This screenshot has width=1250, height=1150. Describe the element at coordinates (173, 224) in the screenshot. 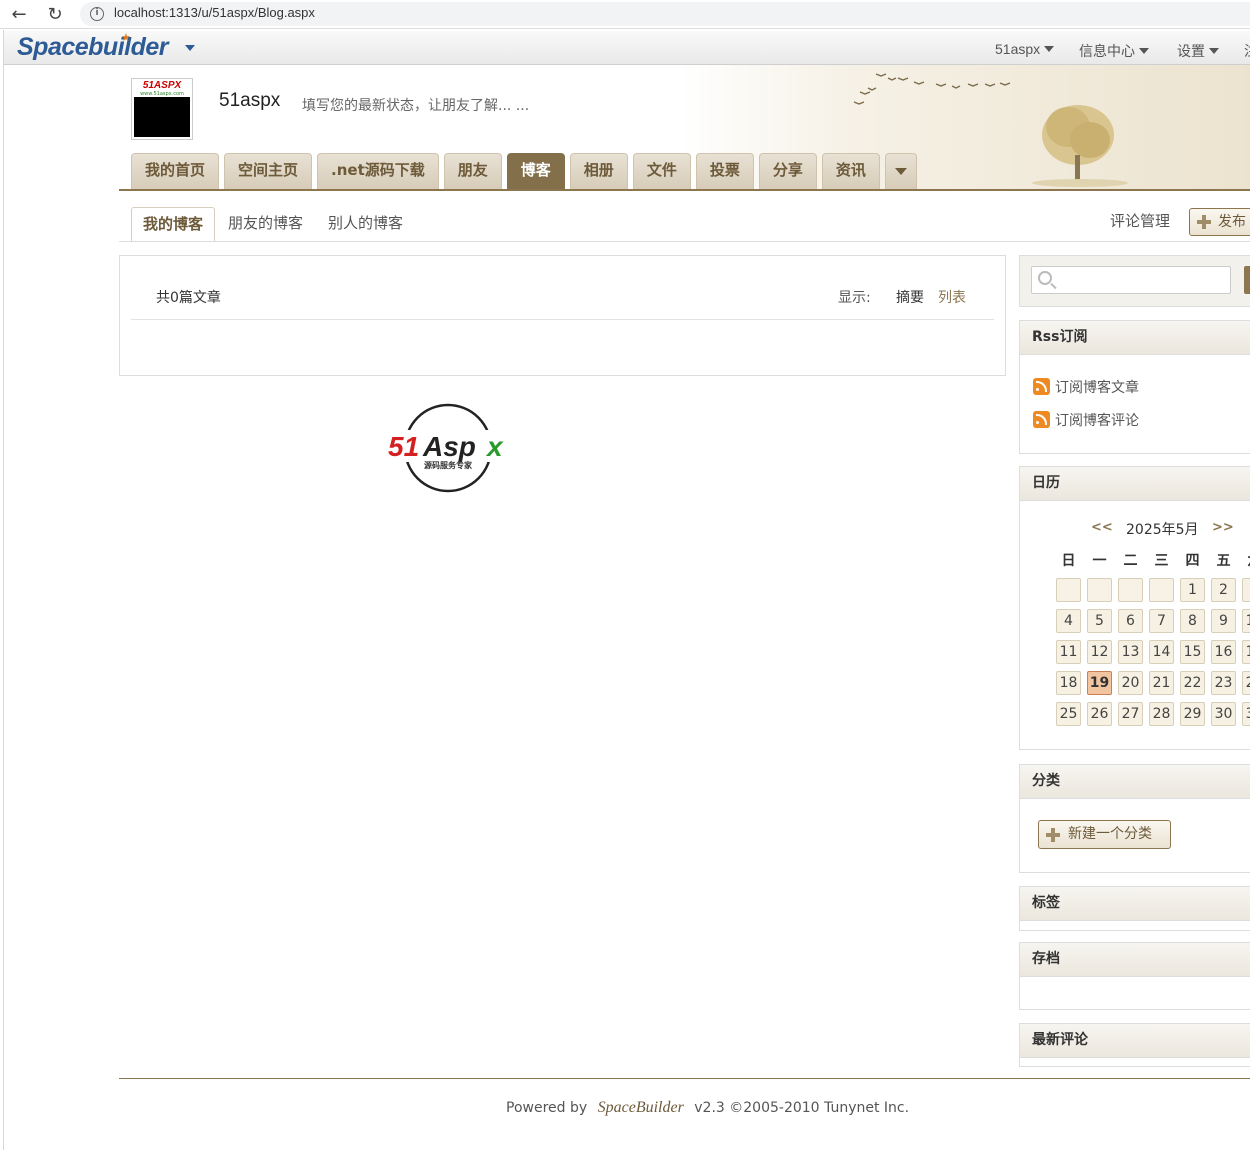

I see `subtab-my-blog: 我的博客` at that location.